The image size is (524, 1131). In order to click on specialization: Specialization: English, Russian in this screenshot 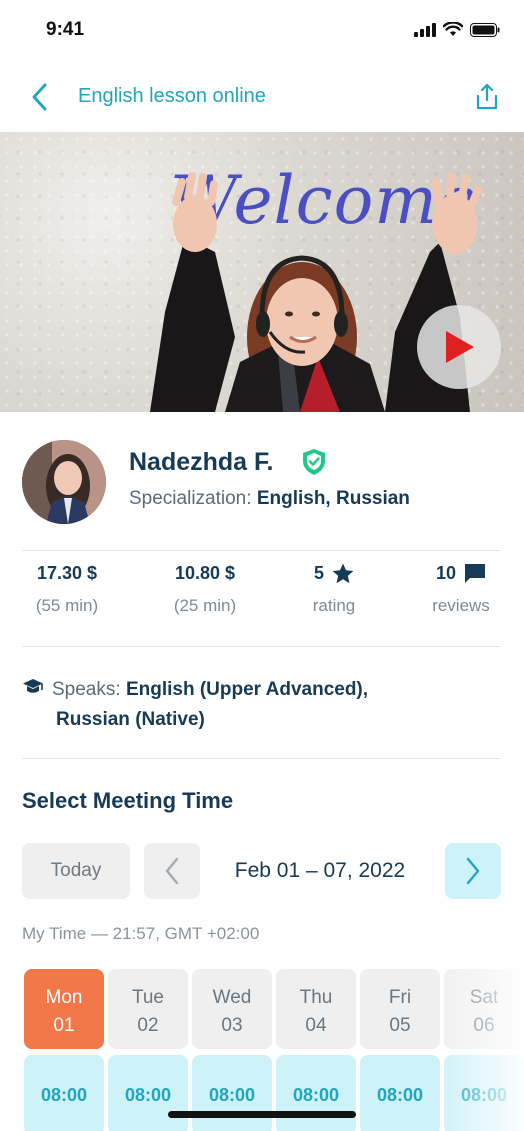, I will do `click(269, 499)`.